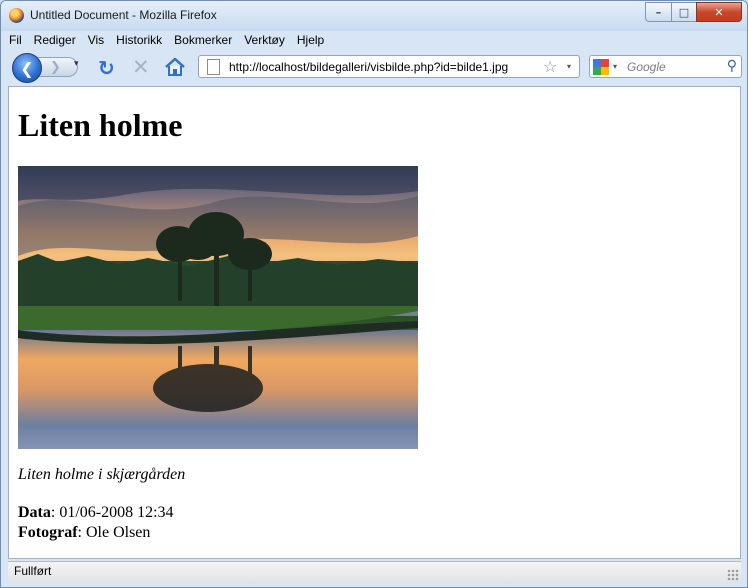  I want to click on menu-rediger: Rediger, so click(55, 41).